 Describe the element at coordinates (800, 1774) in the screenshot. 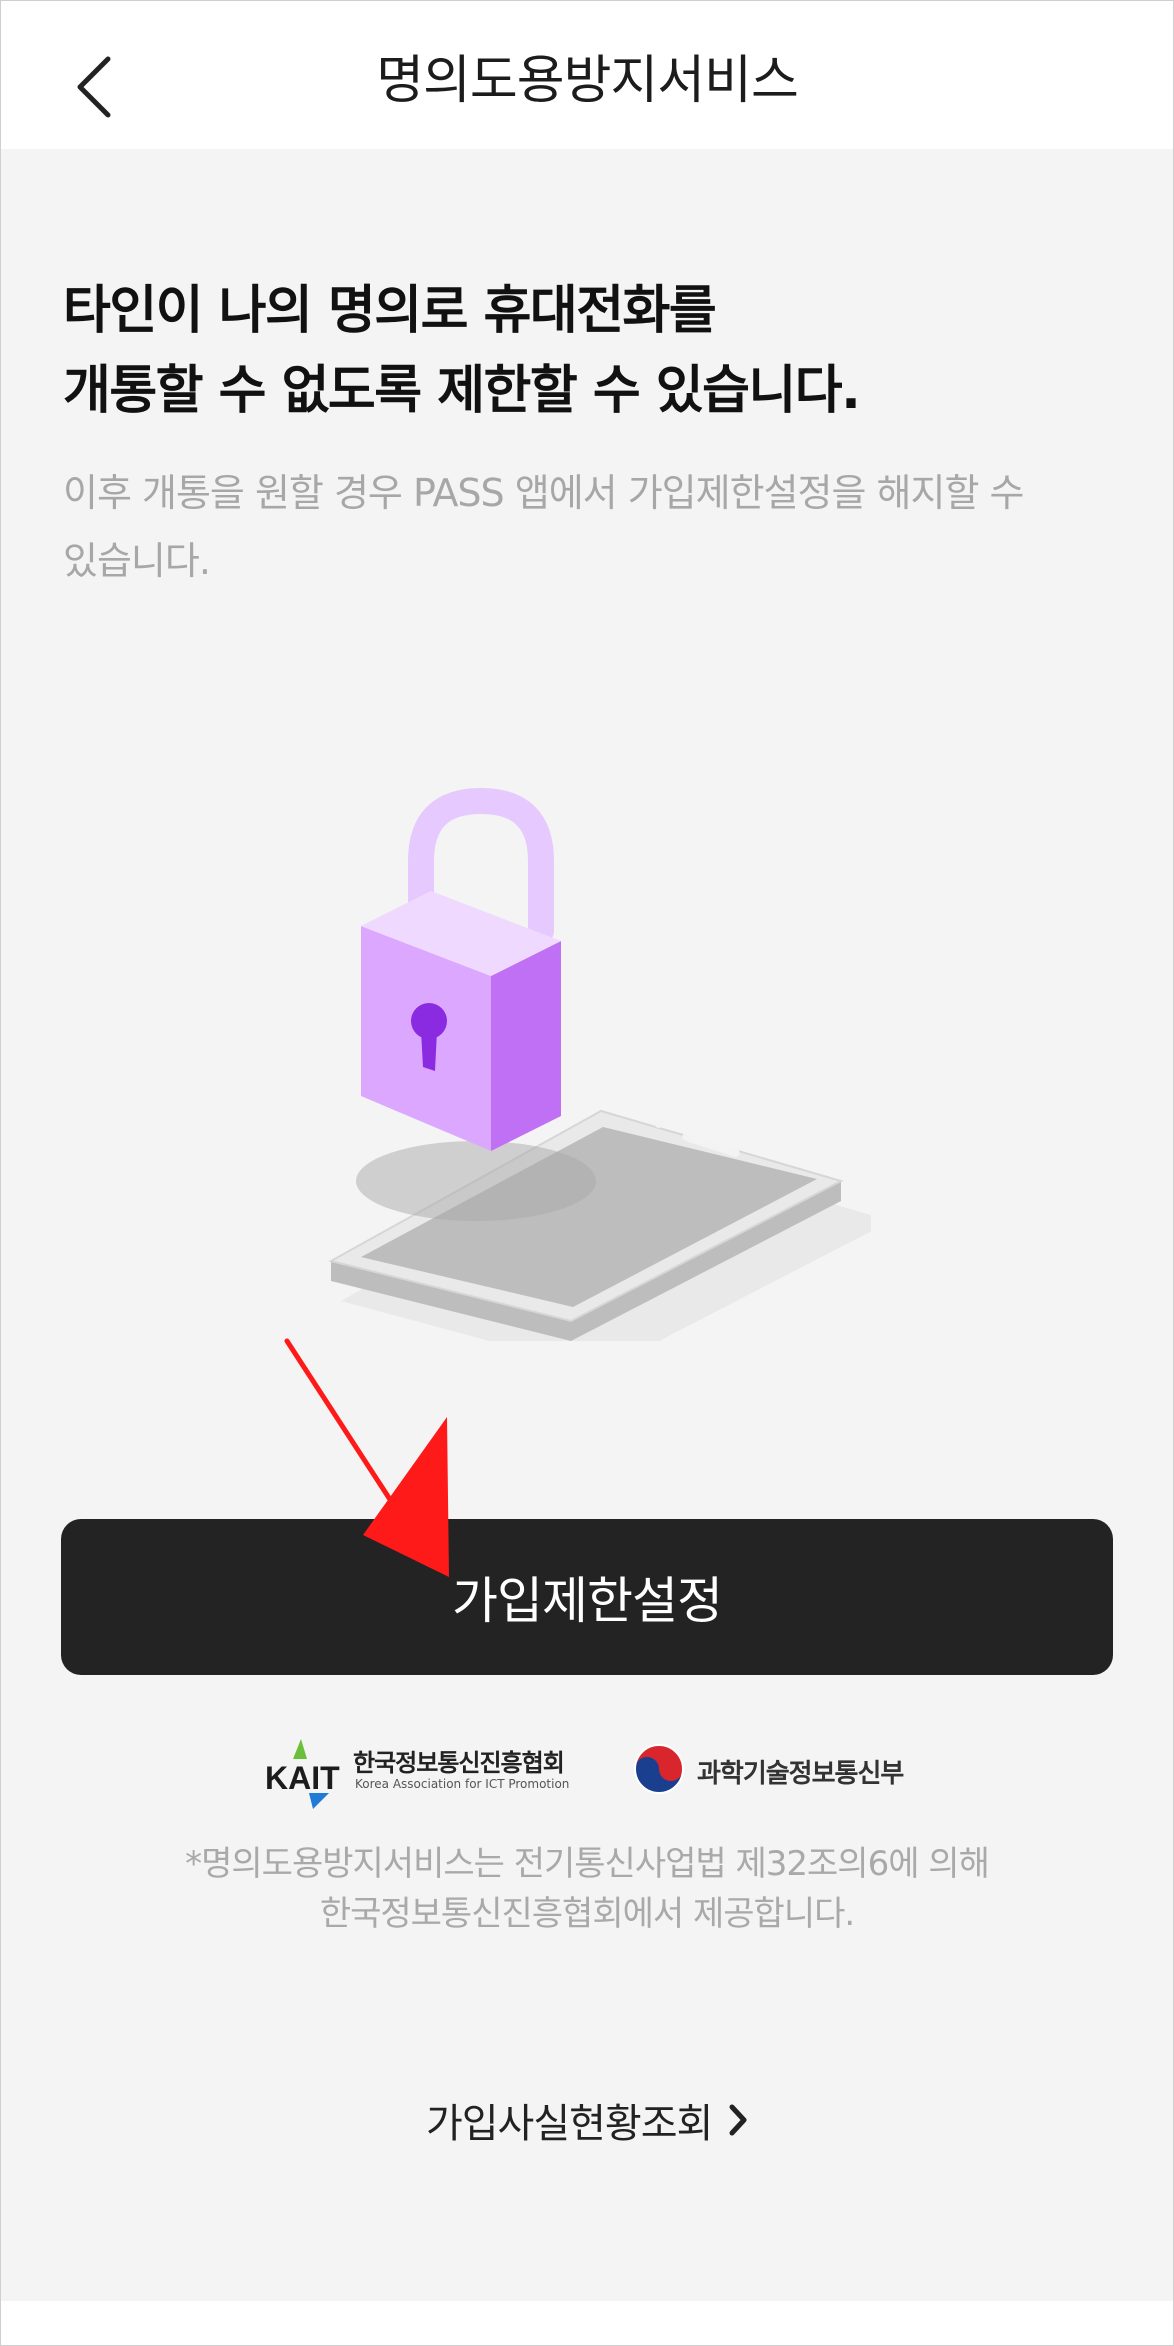

I see `msit-name: 과학기술정보통신부` at that location.